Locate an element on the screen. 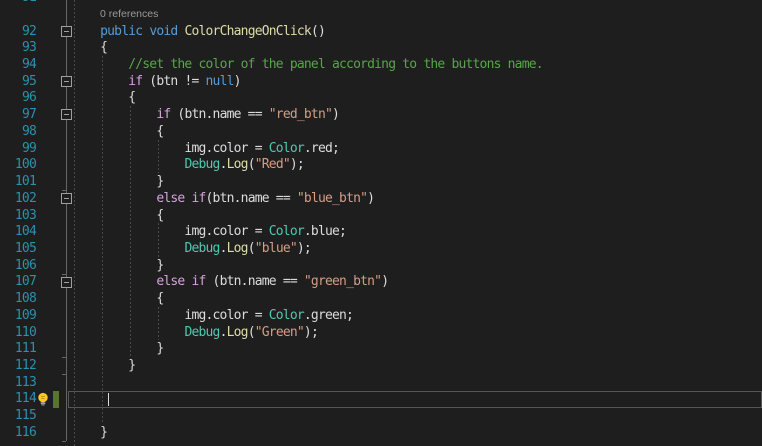 The width and height of the screenshot is (762, 446). code-line: 116 } is located at coordinates (381, 432).